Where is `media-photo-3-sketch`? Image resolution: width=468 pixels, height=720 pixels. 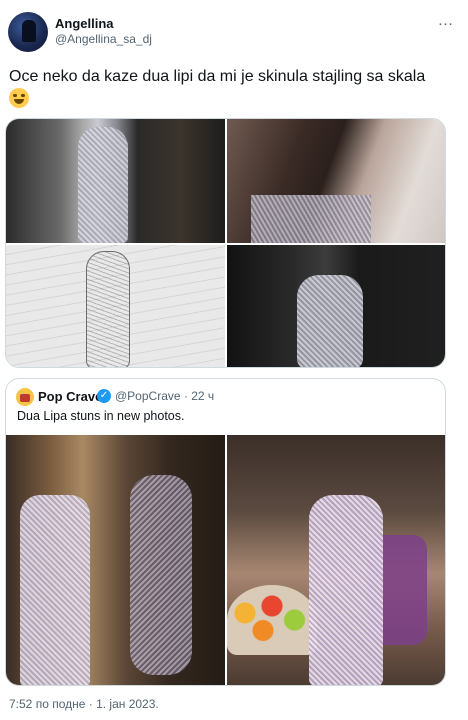
media-photo-3-sketch is located at coordinates (115, 306).